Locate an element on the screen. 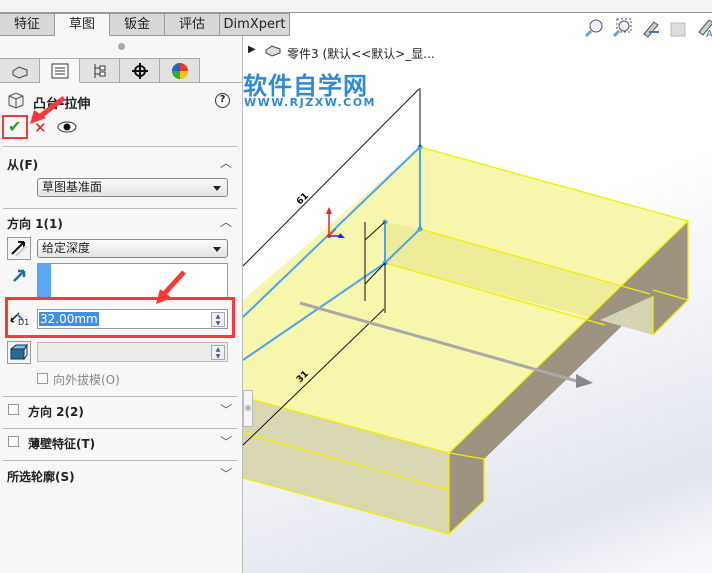 The height and width of the screenshot is (573, 712). watermark-url: WWW.RJZXW.COM is located at coordinates (310, 102).